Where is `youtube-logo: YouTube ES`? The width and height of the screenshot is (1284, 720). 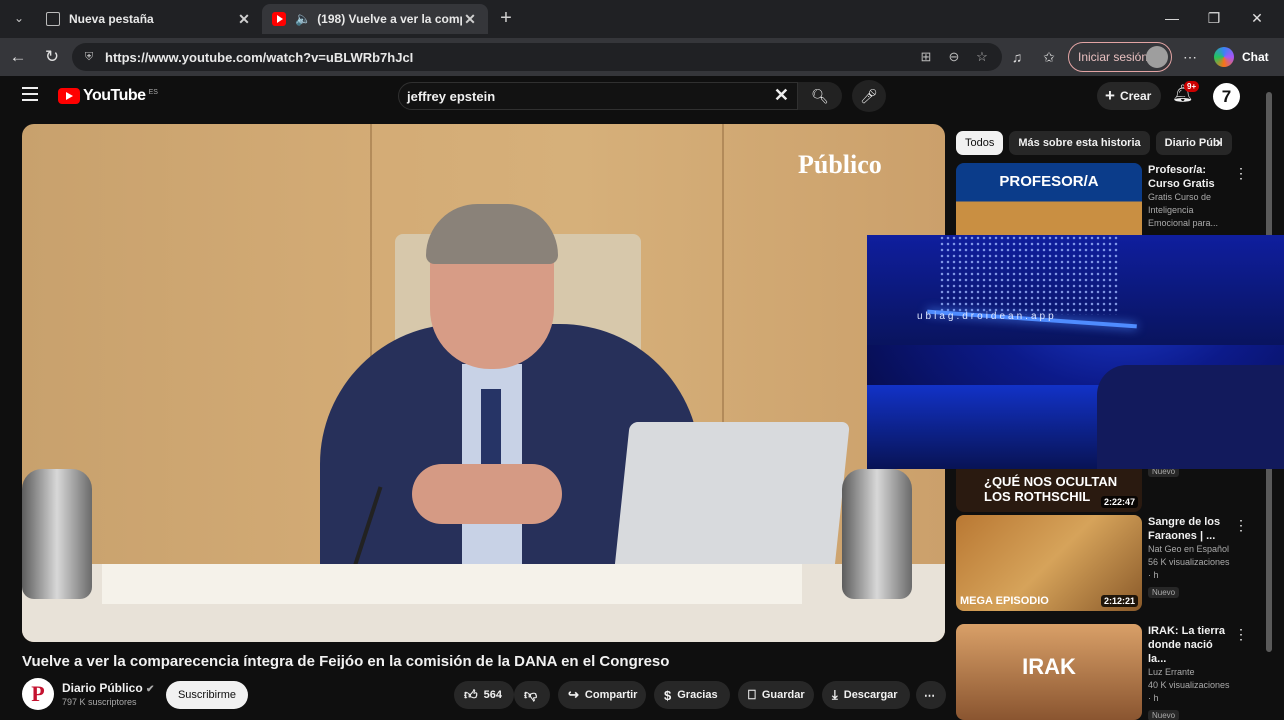
youtube-logo: YouTube ES is located at coordinates (108, 96).